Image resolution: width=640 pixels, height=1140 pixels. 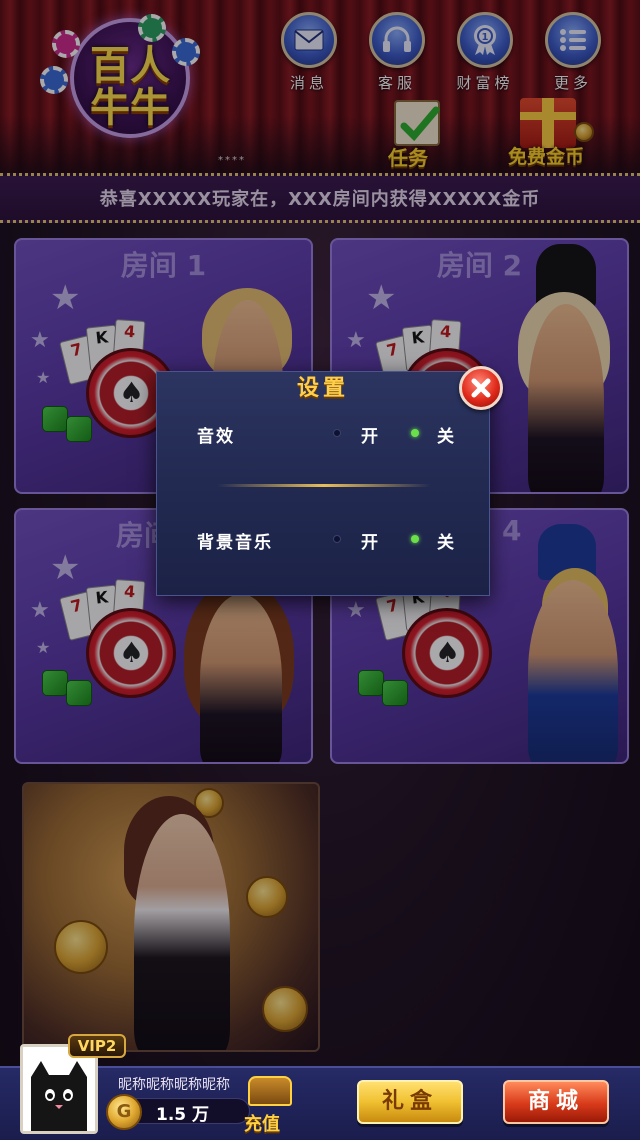 What do you see at coordinates (410, 1102) in the screenshot?
I see `gift-box-button: 礼盒` at bounding box center [410, 1102].